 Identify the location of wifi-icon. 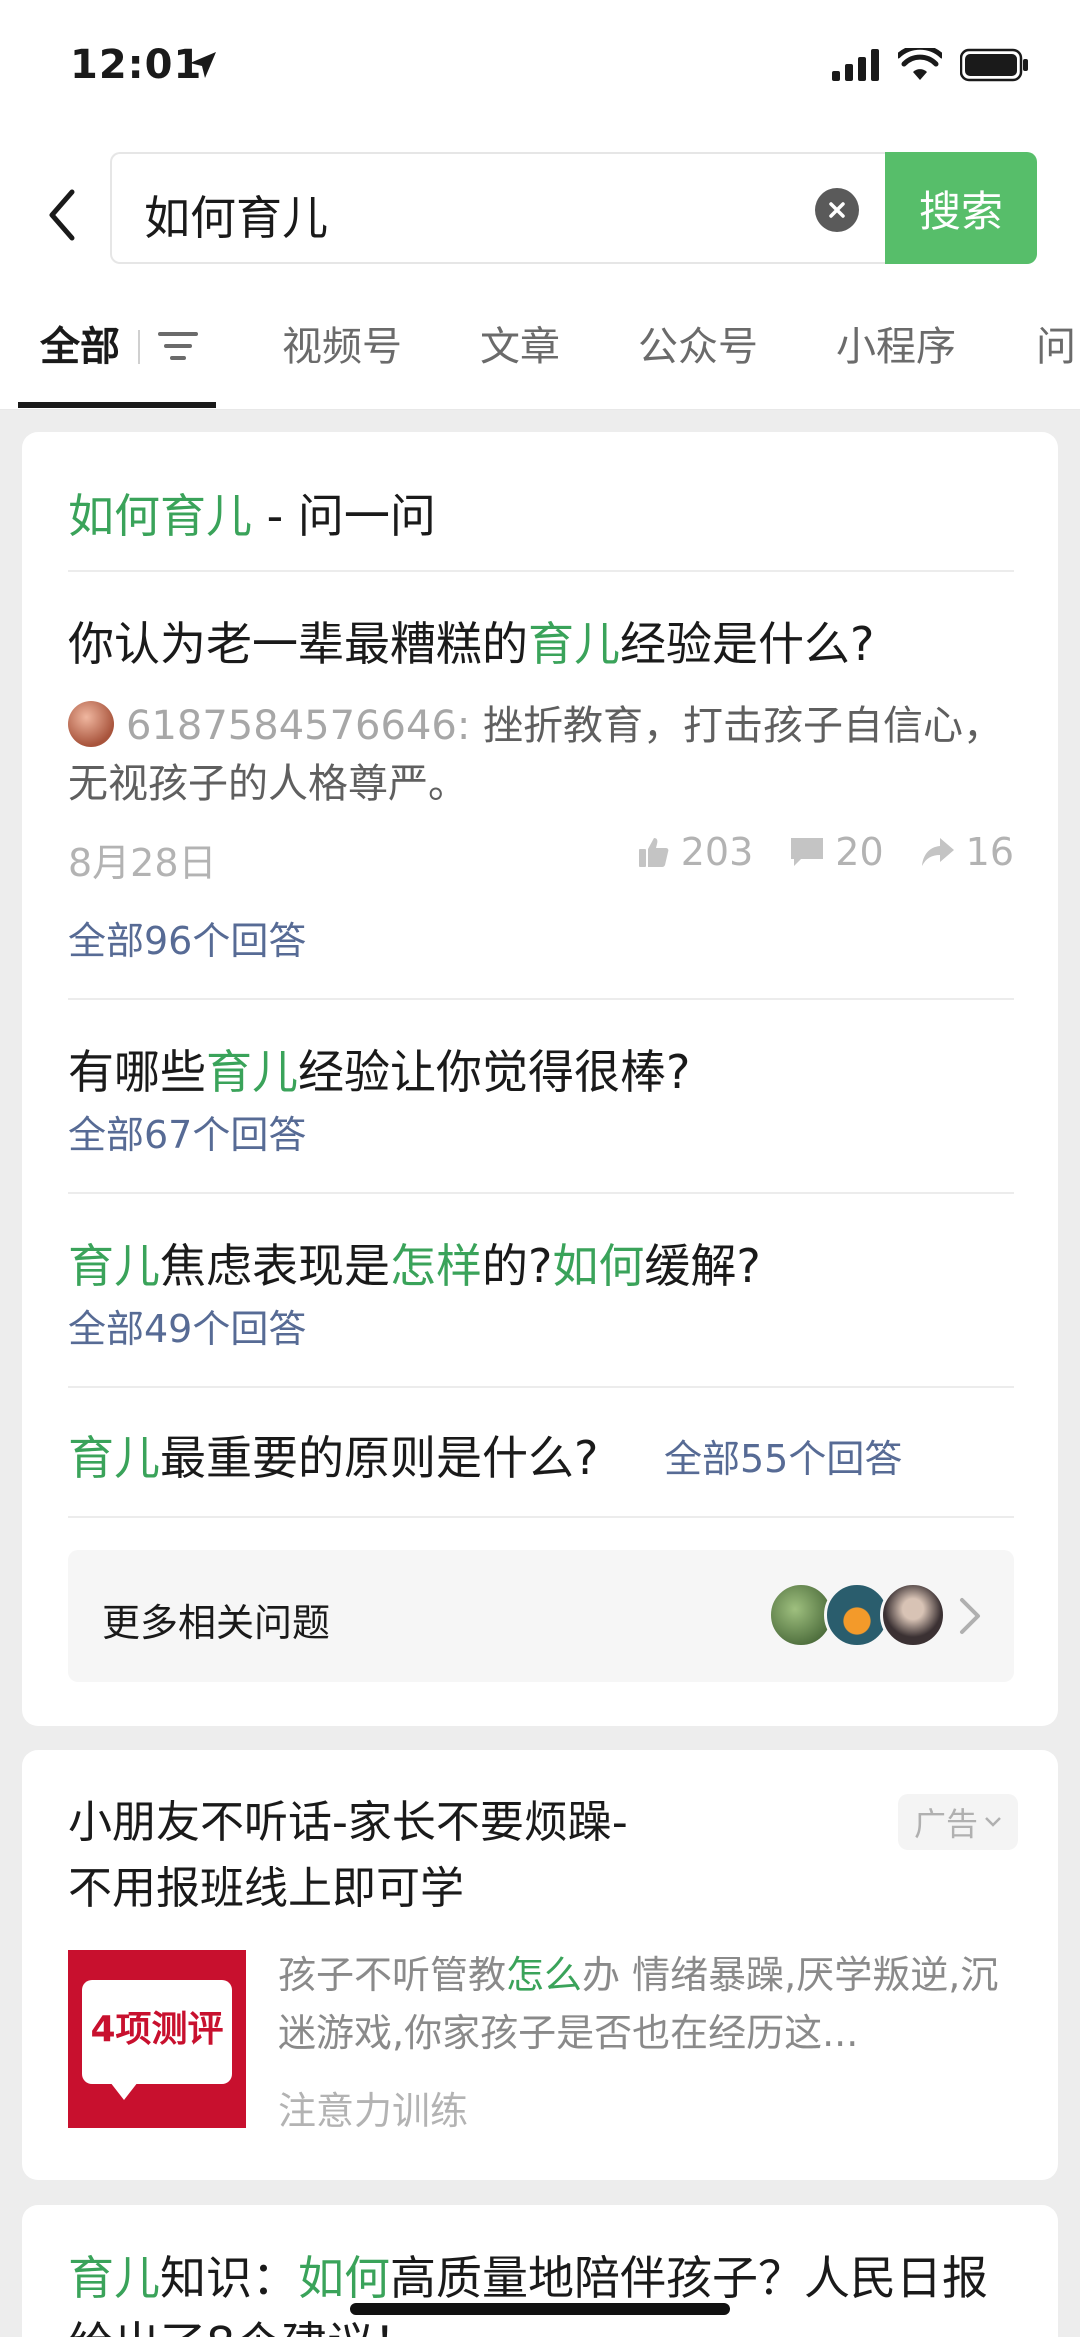
(920, 64).